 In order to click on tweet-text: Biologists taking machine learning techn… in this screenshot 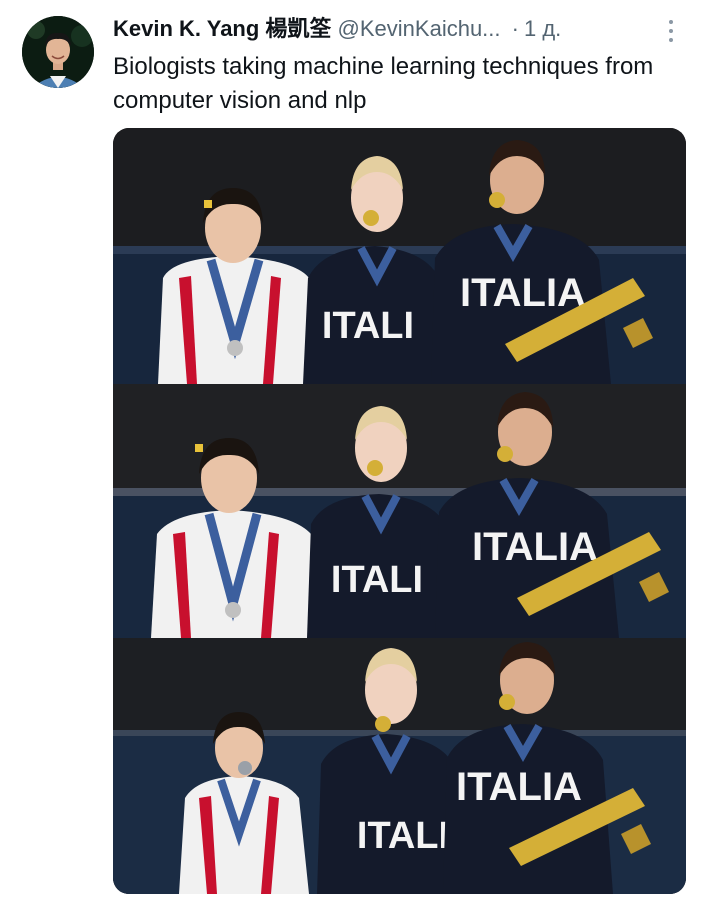, I will do `click(383, 83)`.